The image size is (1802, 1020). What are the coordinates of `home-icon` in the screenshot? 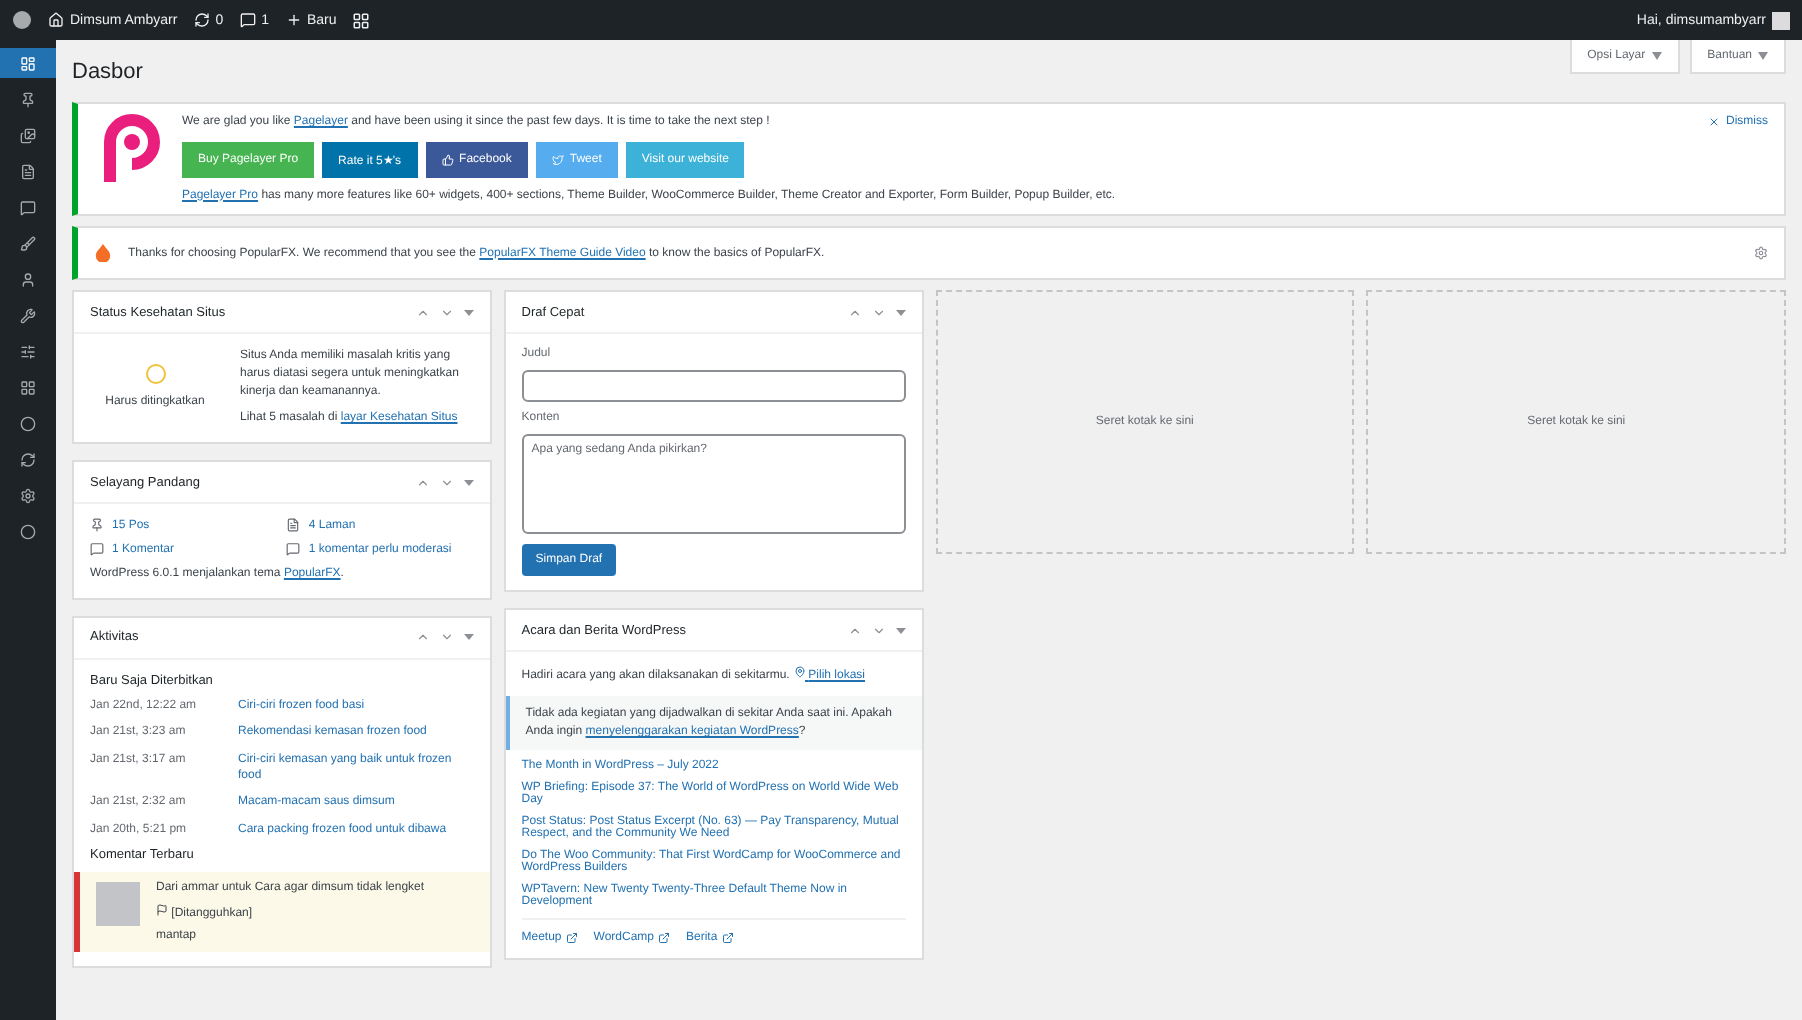 It's located at (56, 20).